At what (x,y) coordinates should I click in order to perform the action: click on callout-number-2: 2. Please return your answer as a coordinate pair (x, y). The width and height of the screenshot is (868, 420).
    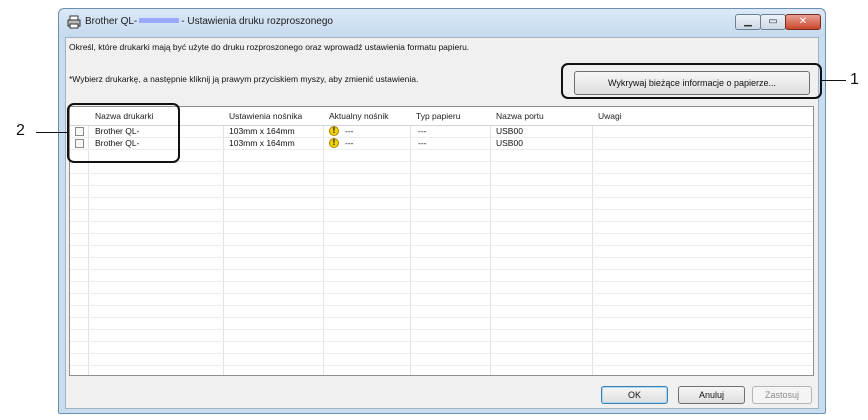
    Looking at the image, I should click on (20, 130).